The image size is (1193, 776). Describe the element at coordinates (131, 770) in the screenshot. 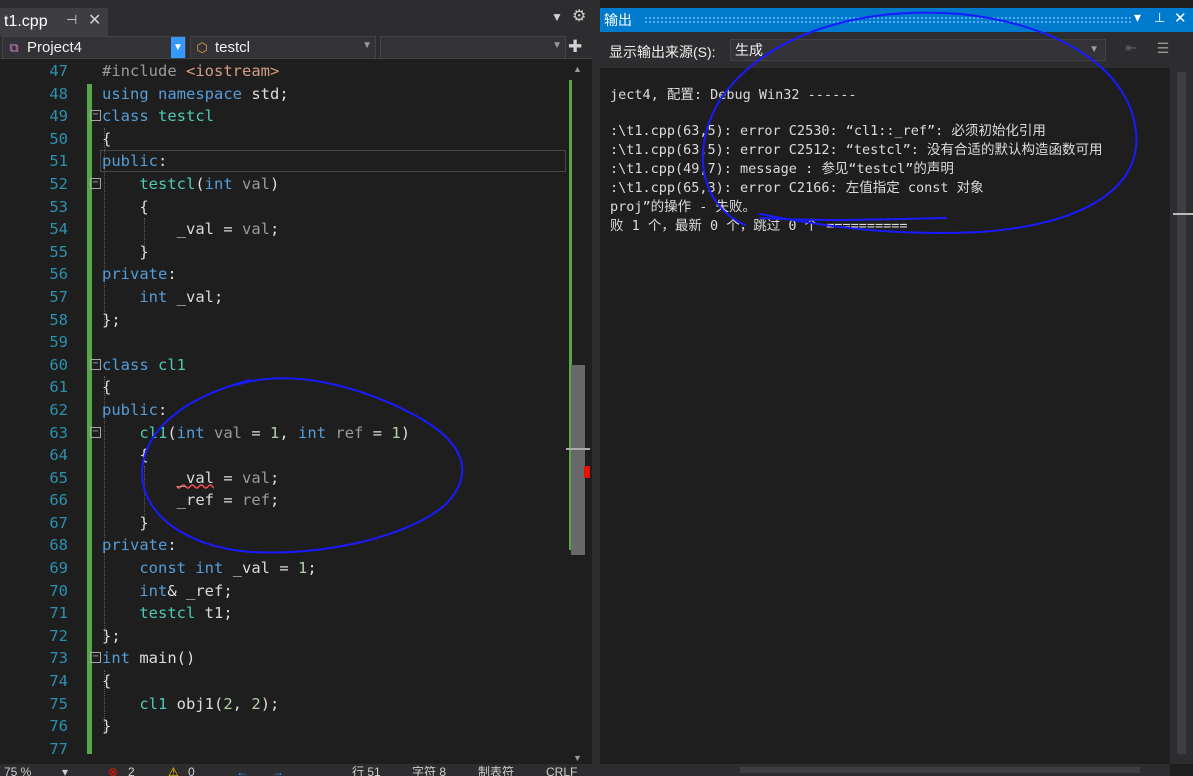

I see `error-count: 2` at that location.